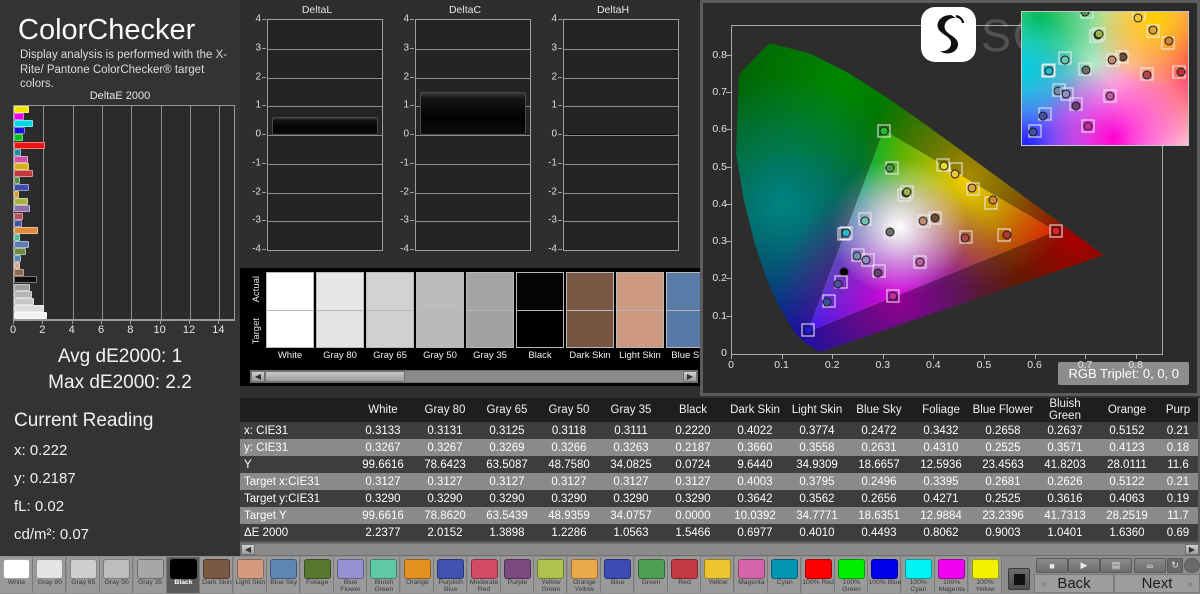  What do you see at coordinates (1150, 565) in the screenshot?
I see `loop-icon: ∞` at bounding box center [1150, 565].